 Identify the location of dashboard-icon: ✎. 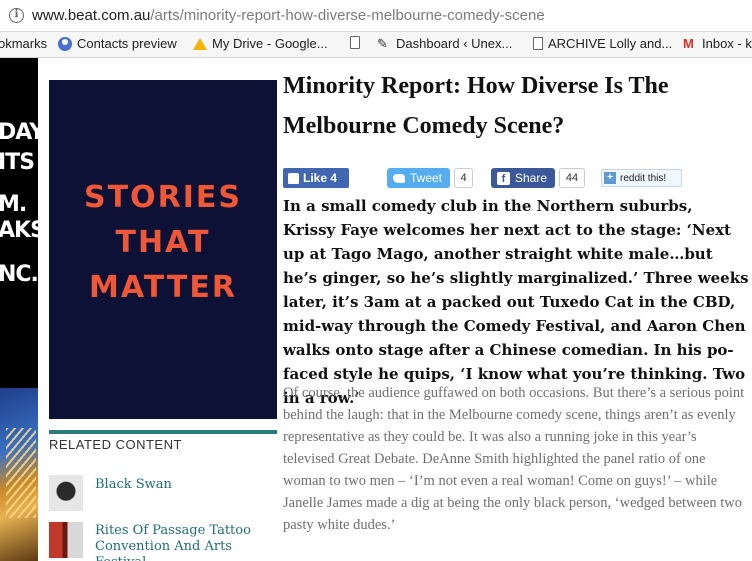
(382, 43).